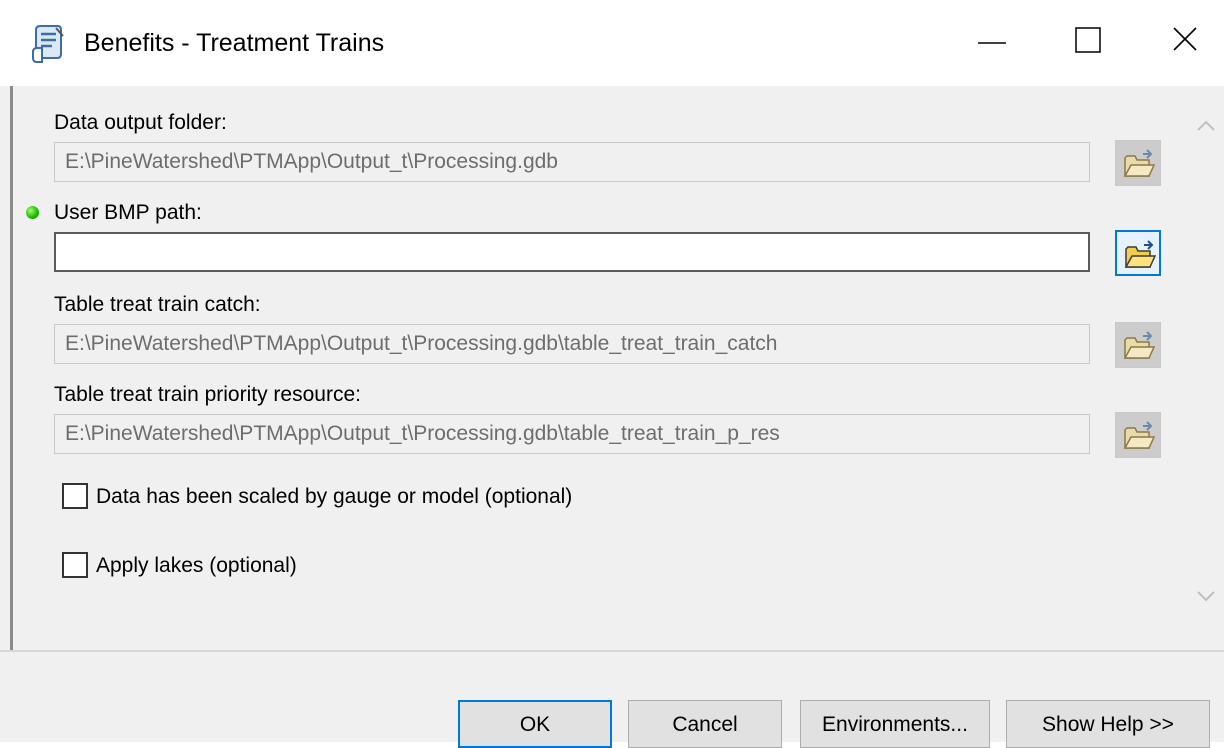 The height and width of the screenshot is (748, 1224). I want to click on show-help-button: Show Help >>, so click(1108, 724).